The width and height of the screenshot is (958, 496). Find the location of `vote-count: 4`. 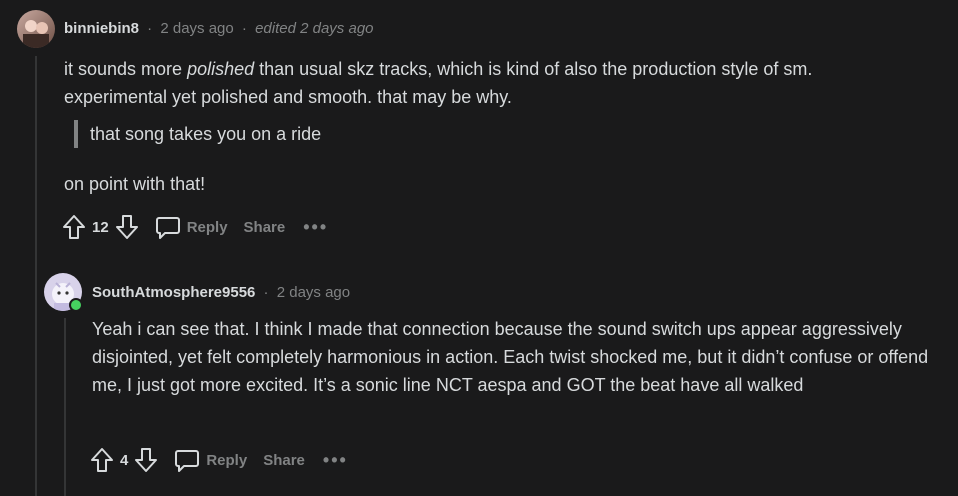

vote-count: 4 is located at coordinates (124, 460).